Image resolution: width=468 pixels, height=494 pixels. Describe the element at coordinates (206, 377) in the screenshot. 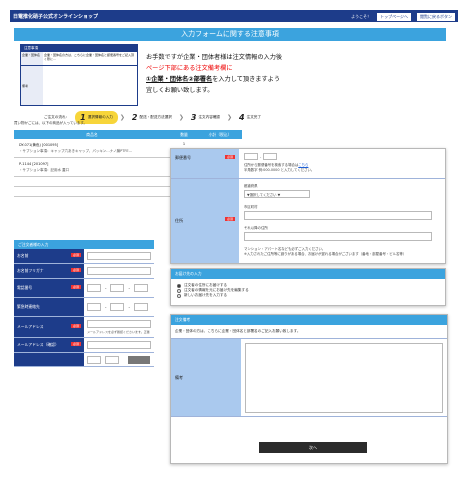

I see `remarks-label: 備考` at that location.